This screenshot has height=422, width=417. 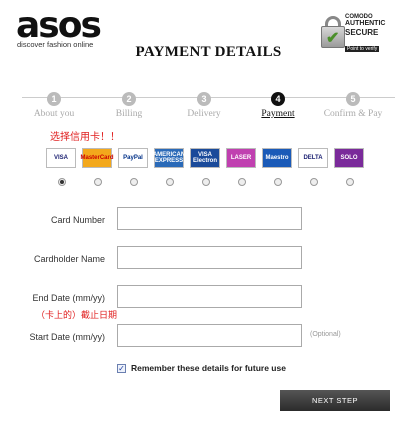 I want to click on step-payment: 4 Payment, so click(x=278, y=104).